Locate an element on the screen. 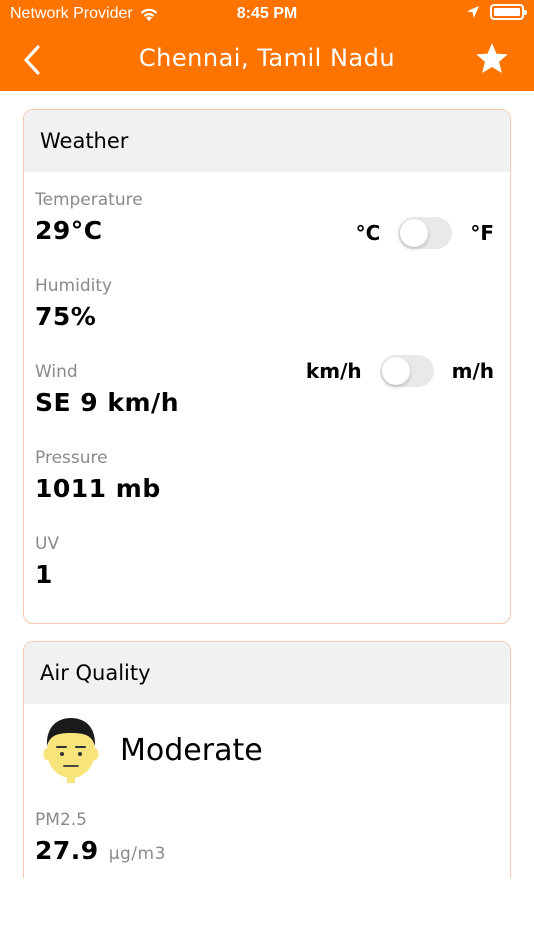 The height and width of the screenshot is (950, 534). aqi-status-label: Moderate is located at coordinates (191, 750).